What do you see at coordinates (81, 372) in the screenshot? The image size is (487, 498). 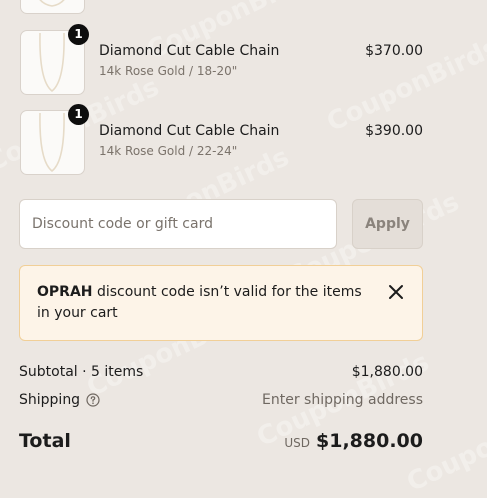 I see `subtotal-label: Subtotal · 5 items` at bounding box center [81, 372].